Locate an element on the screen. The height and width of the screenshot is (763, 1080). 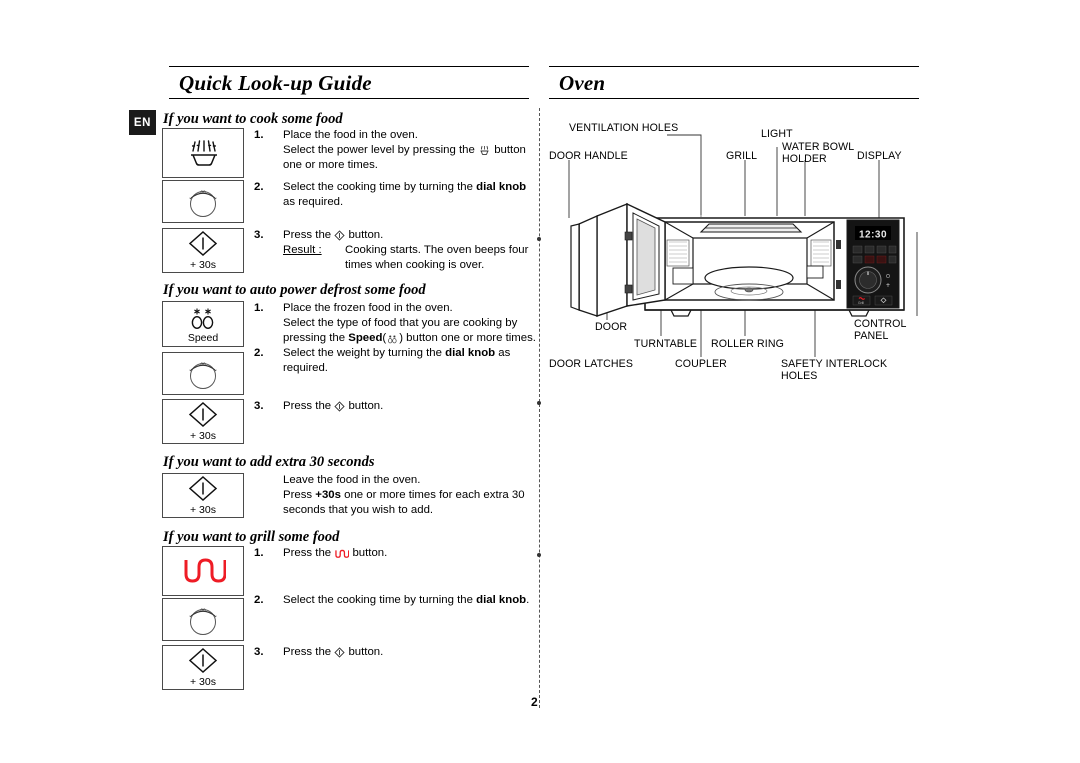
label-grill: GRILL is located at coordinates (742, 156).